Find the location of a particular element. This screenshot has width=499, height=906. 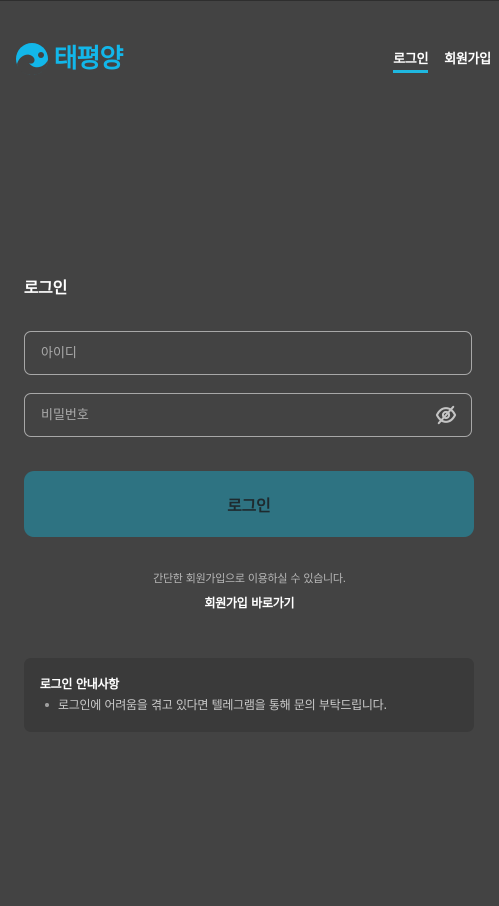

logo: 태평양 is located at coordinates (69, 59).